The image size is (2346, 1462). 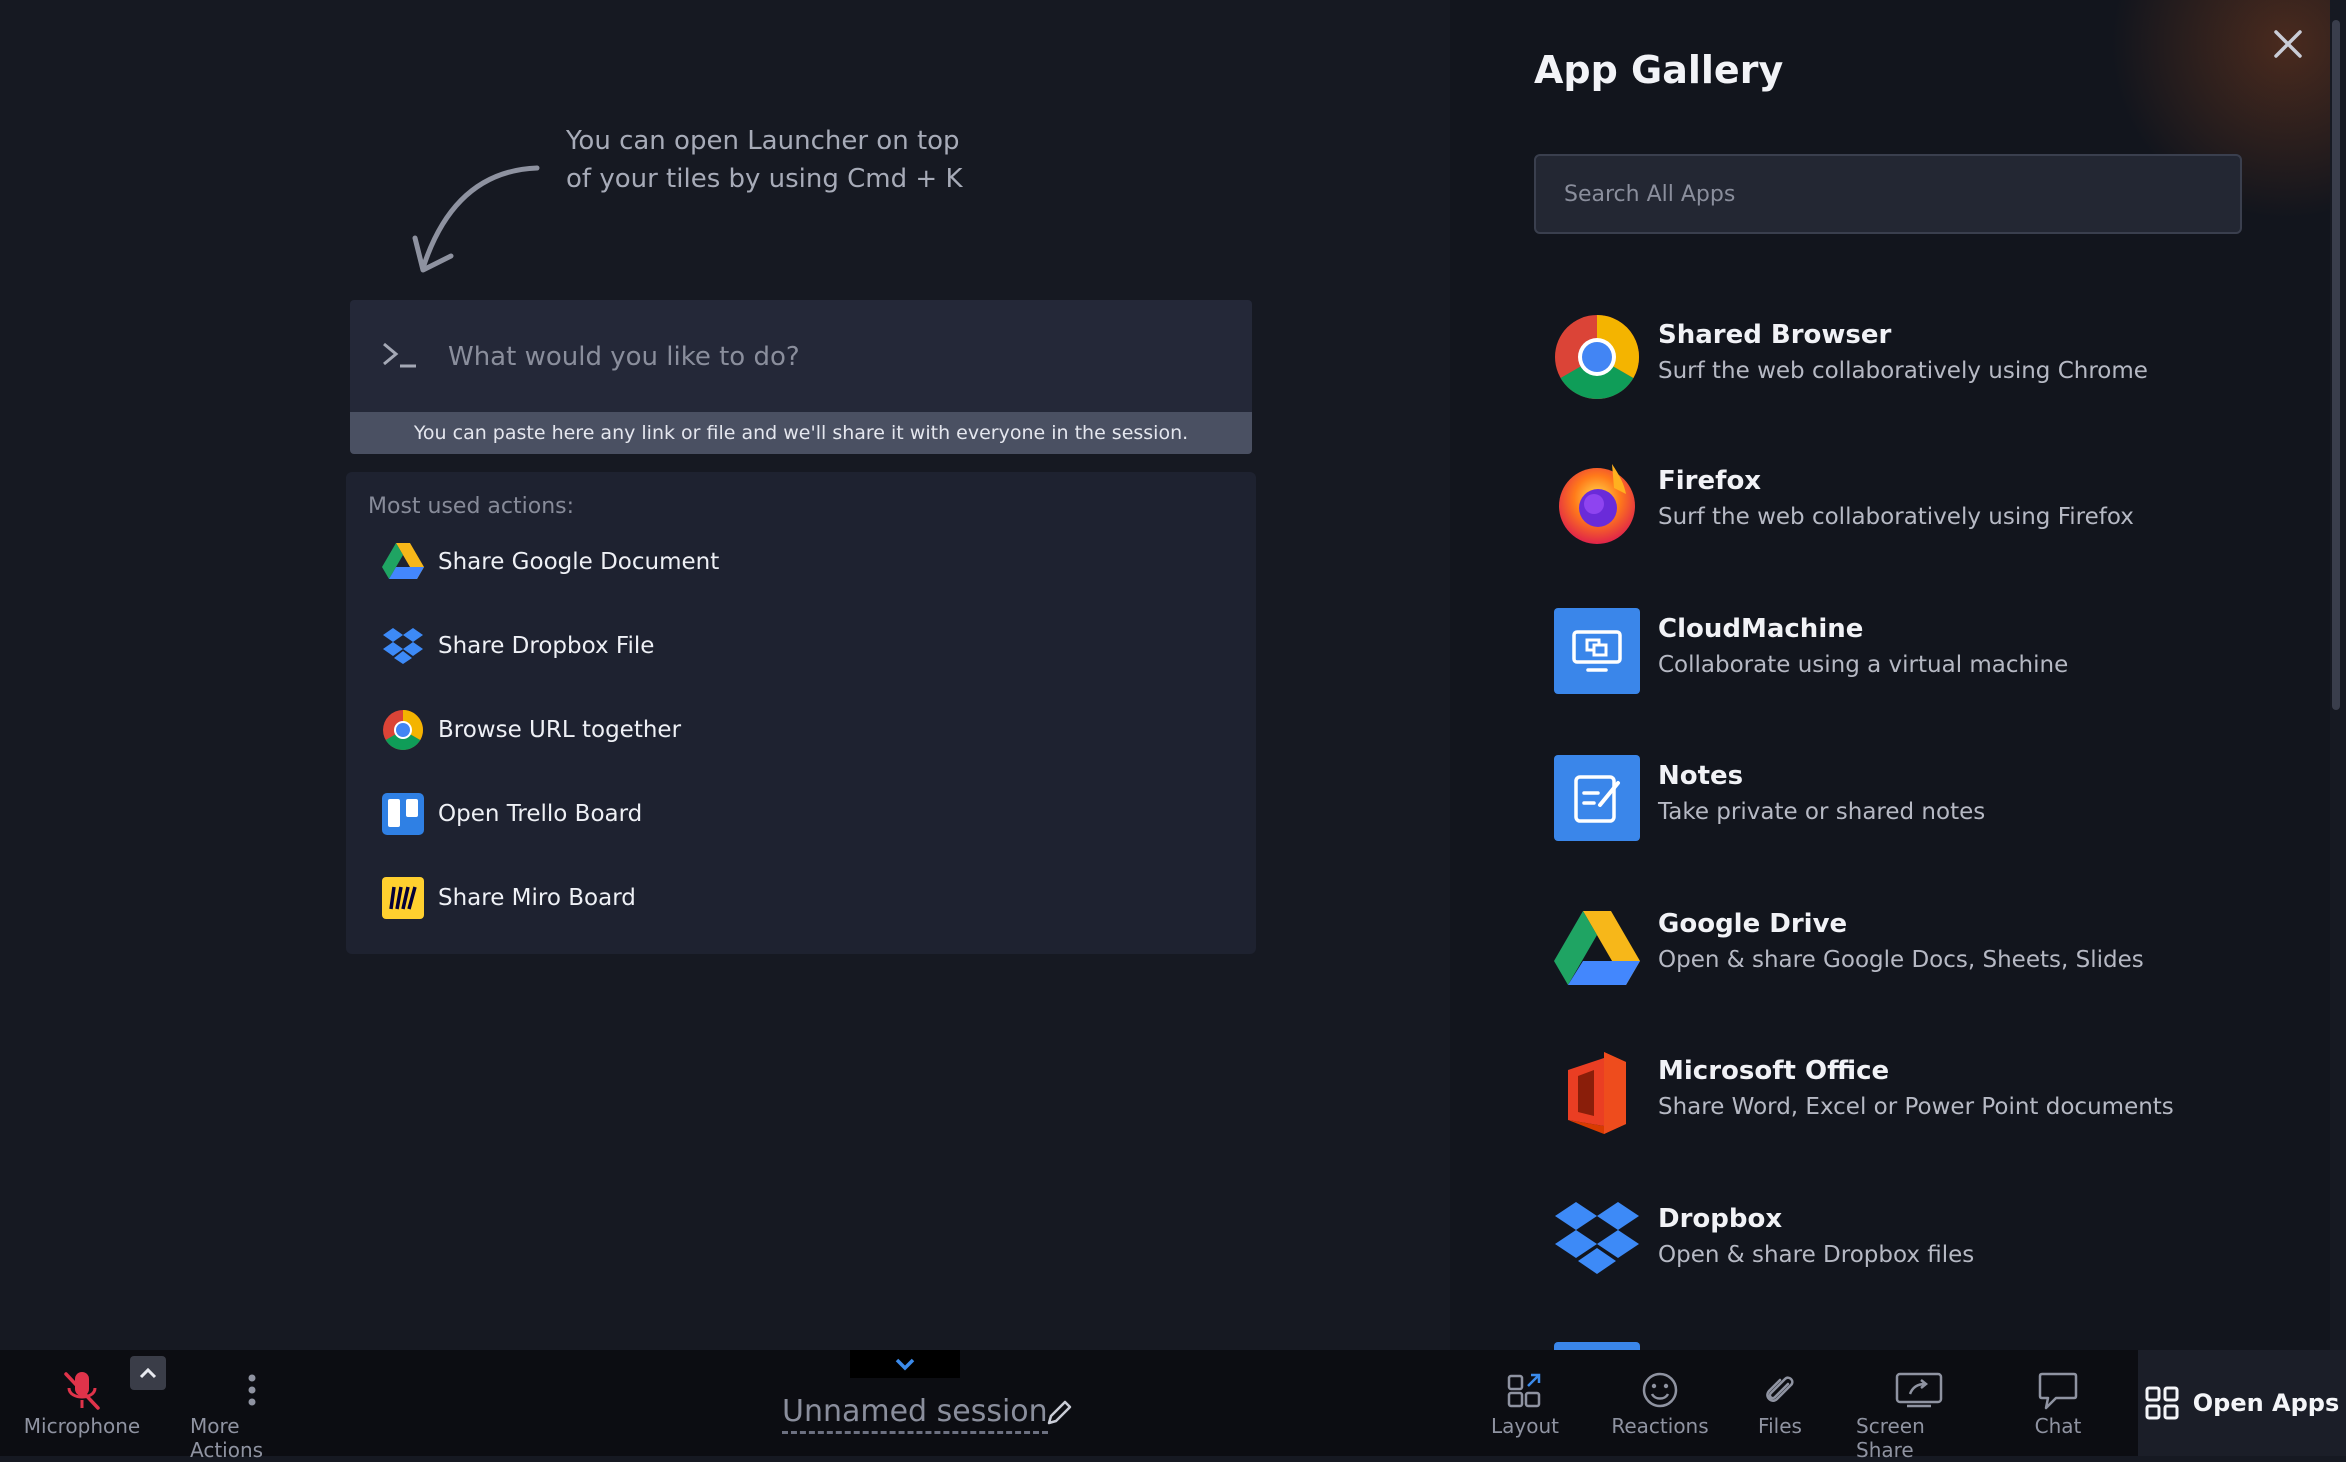 I want to click on microphone-options-button, so click(x=148, y=1373).